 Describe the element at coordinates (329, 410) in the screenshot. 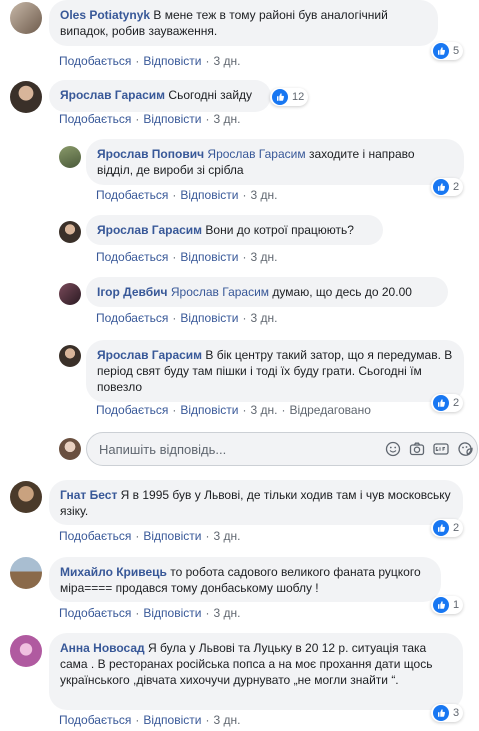

I see `edited-label: Відредаговано` at that location.